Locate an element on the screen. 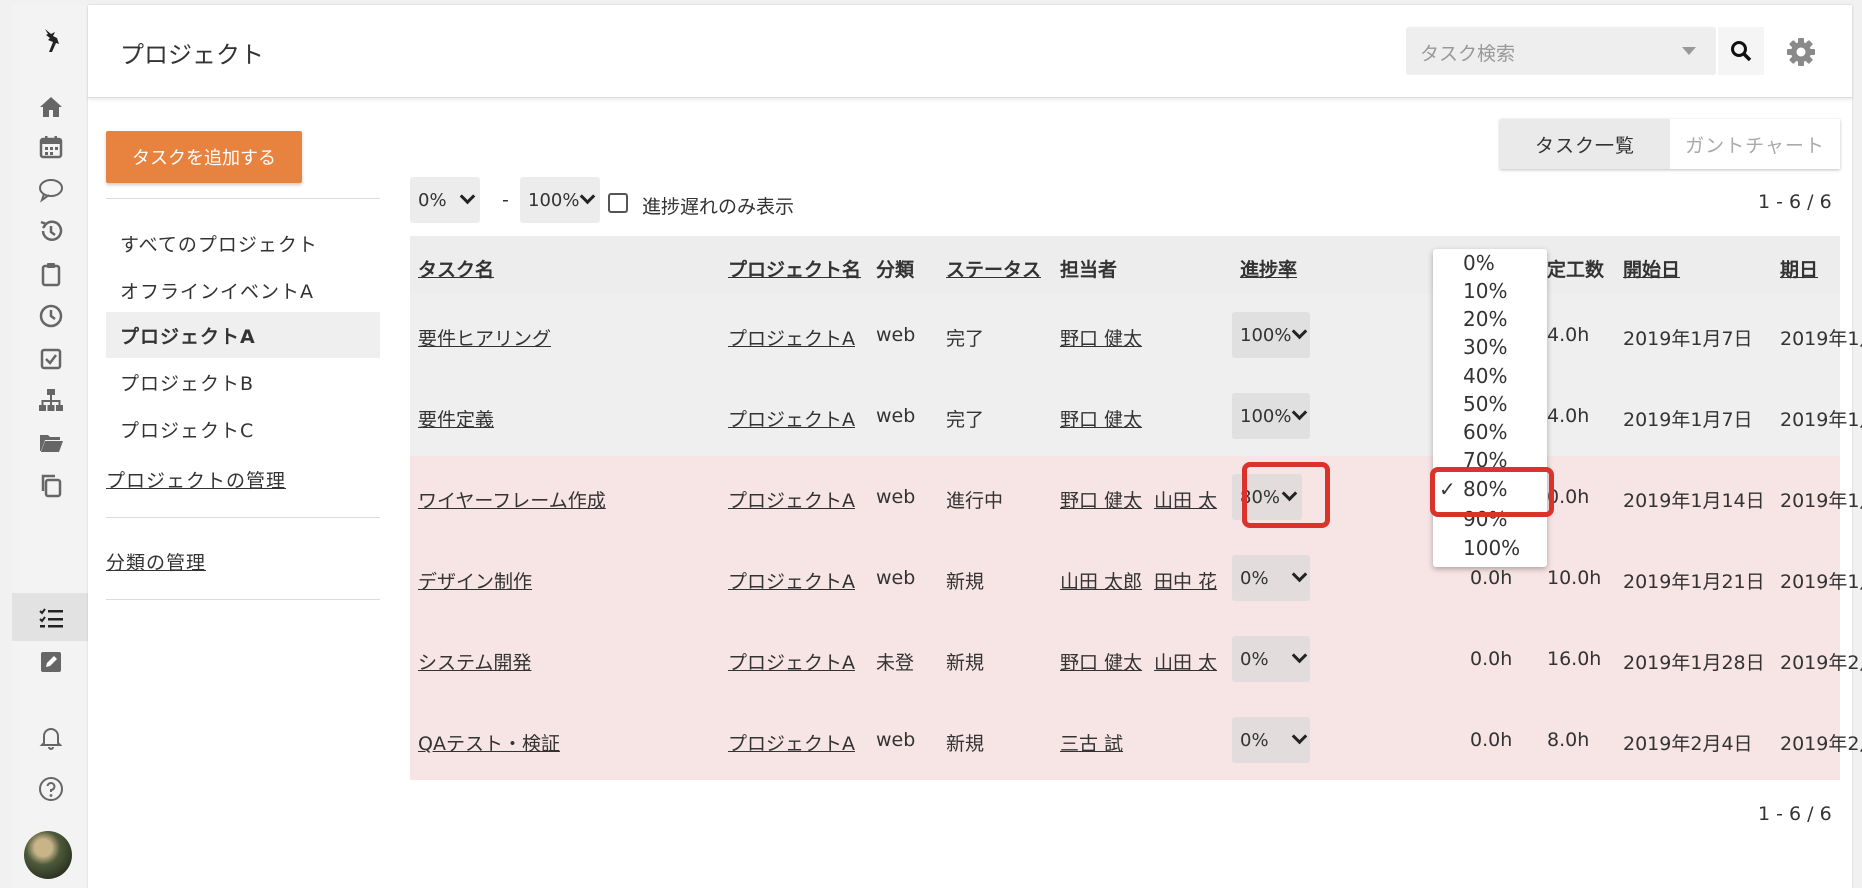  logo-icon is located at coordinates (51, 40).